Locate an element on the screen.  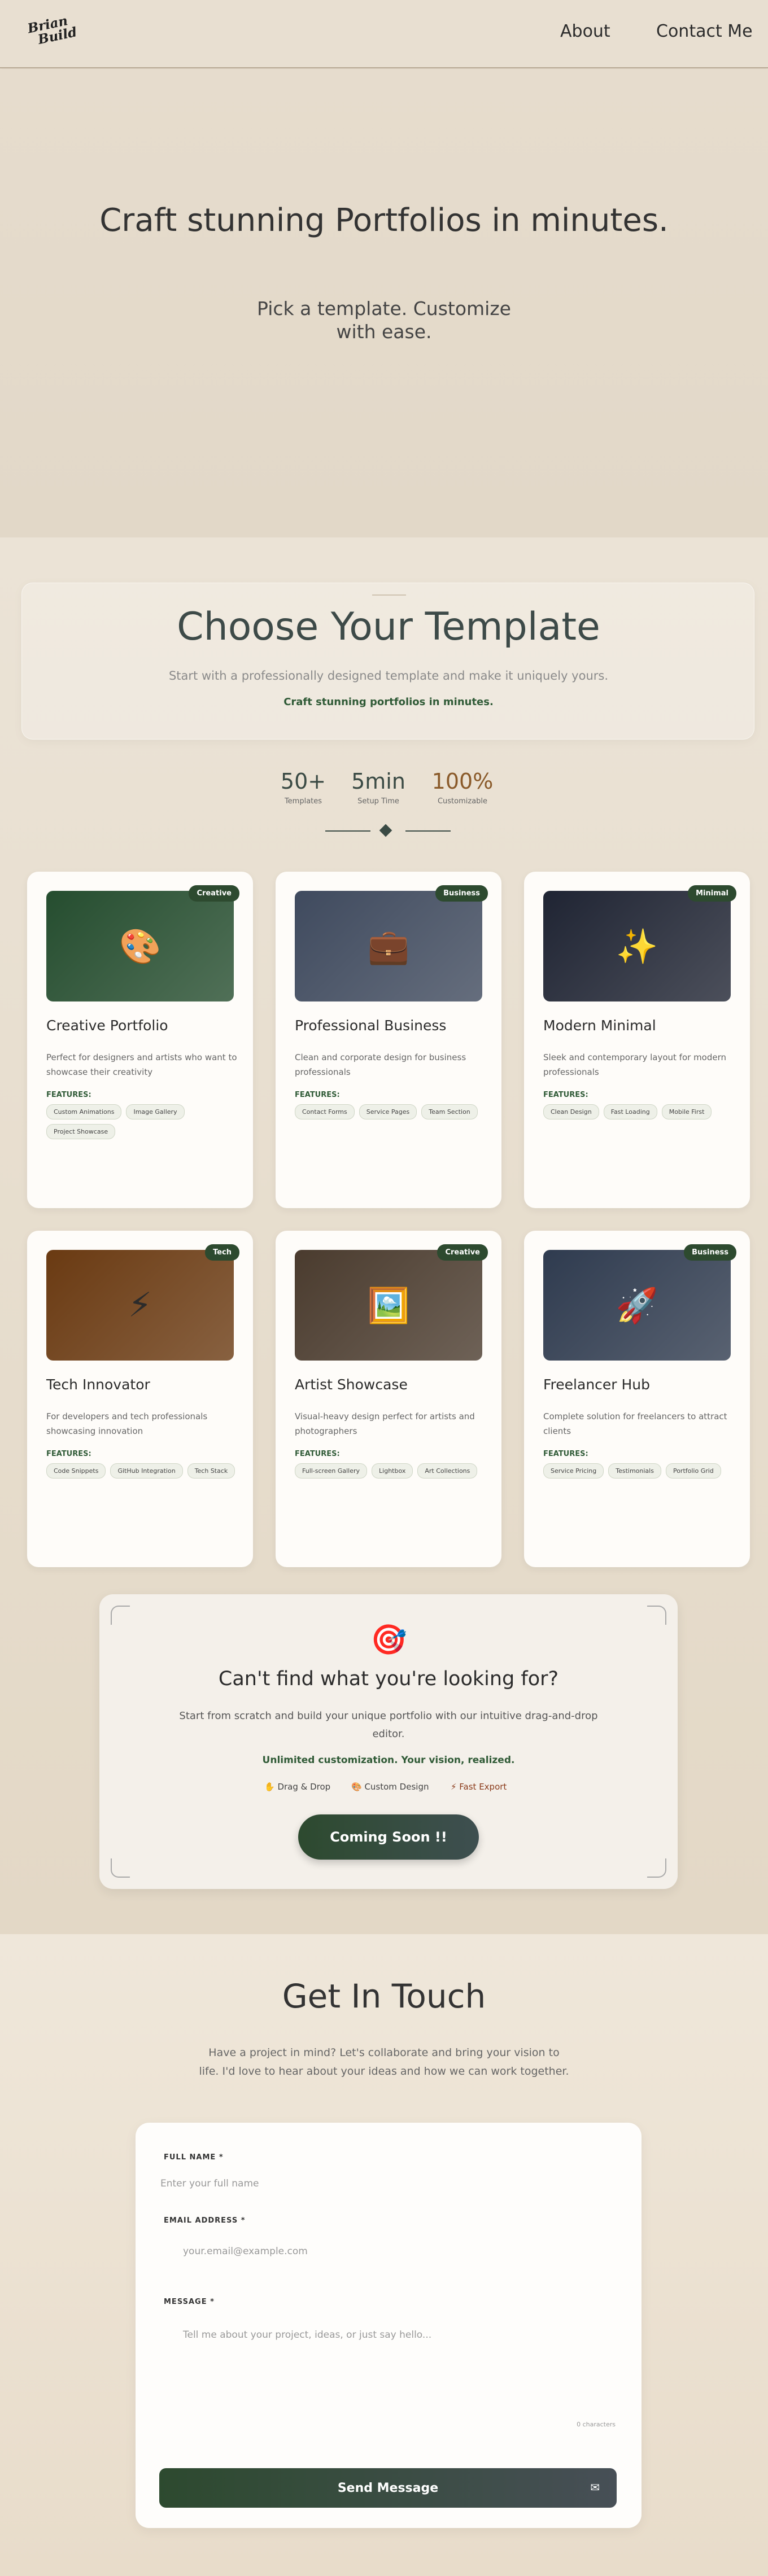
template-icon: 🖼️ is located at coordinates (388, 1306).